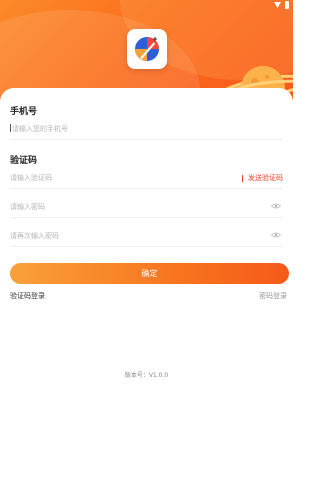 The width and height of the screenshot is (320, 497). I want to click on battery-icon, so click(287, 5).